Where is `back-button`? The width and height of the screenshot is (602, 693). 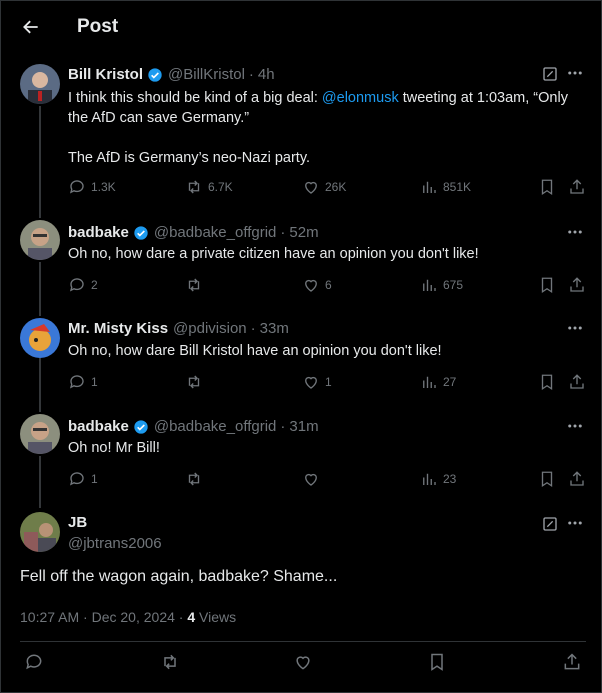
back-button is located at coordinates (31, 27).